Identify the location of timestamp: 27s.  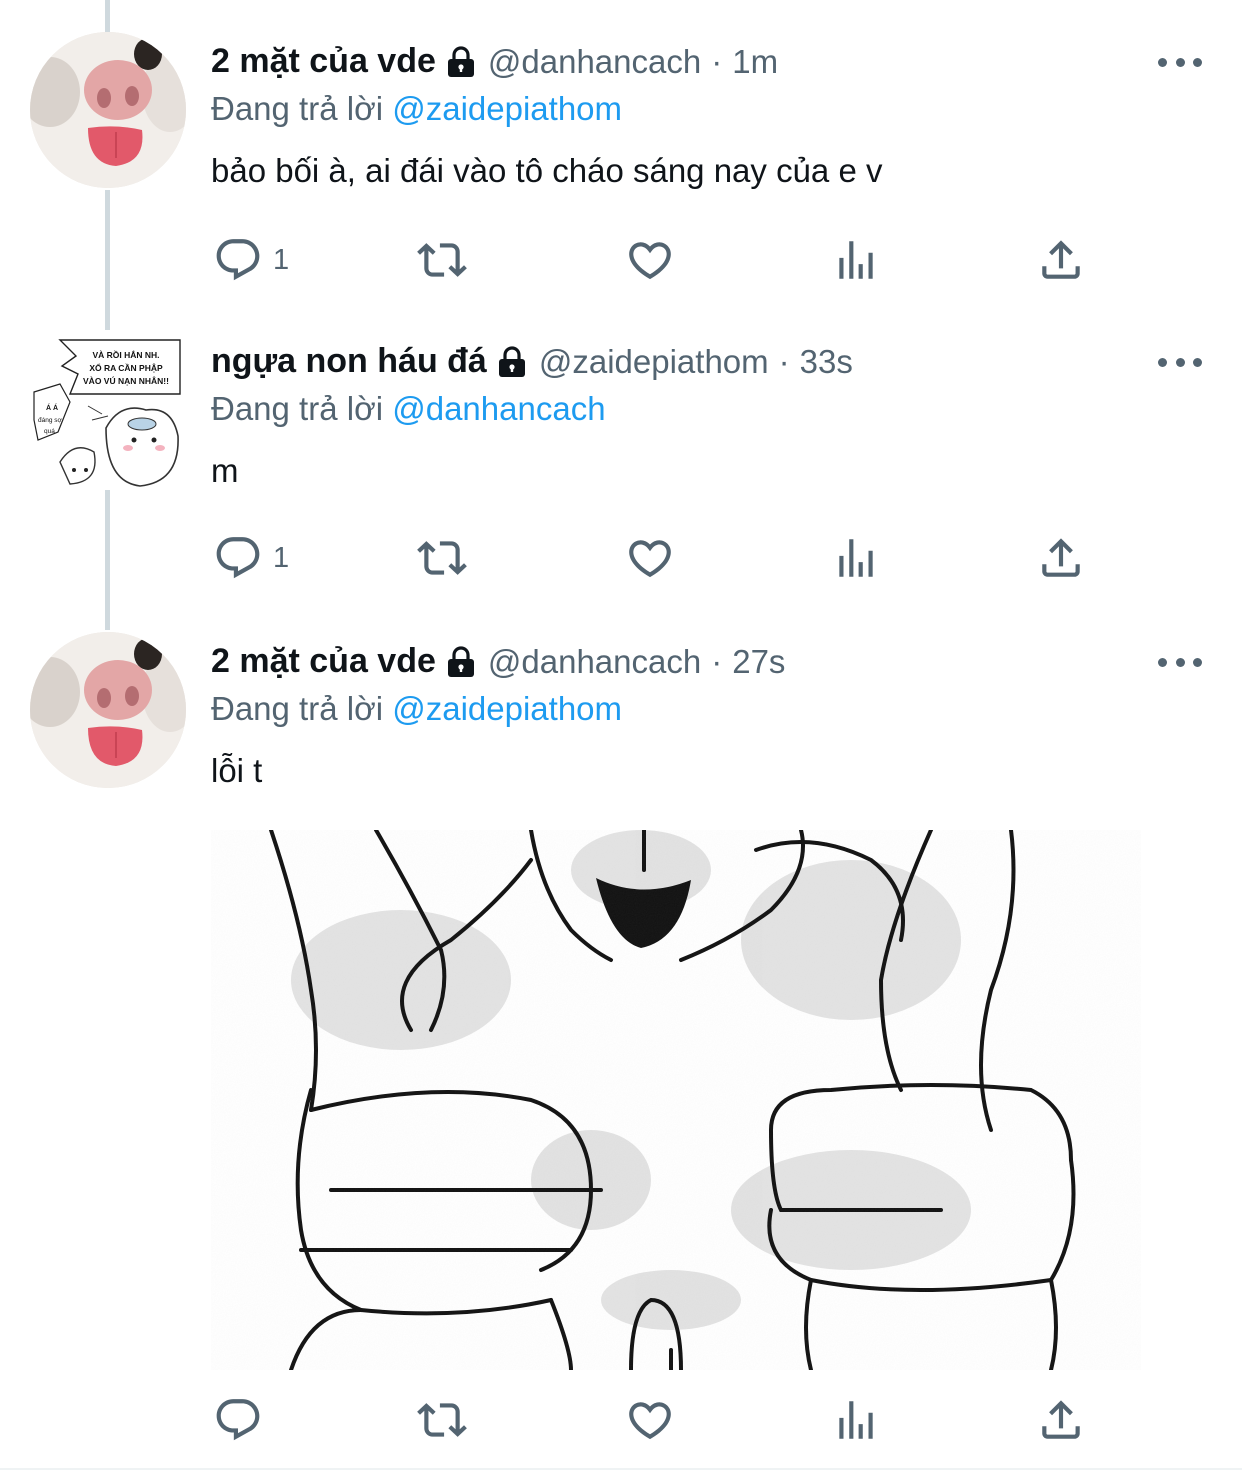
(758, 662).